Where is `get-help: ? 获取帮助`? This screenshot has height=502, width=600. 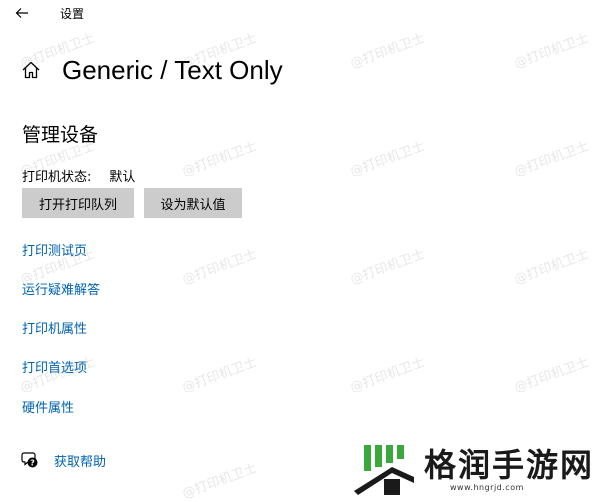 get-help: ? 获取帮助 is located at coordinates (63, 460).